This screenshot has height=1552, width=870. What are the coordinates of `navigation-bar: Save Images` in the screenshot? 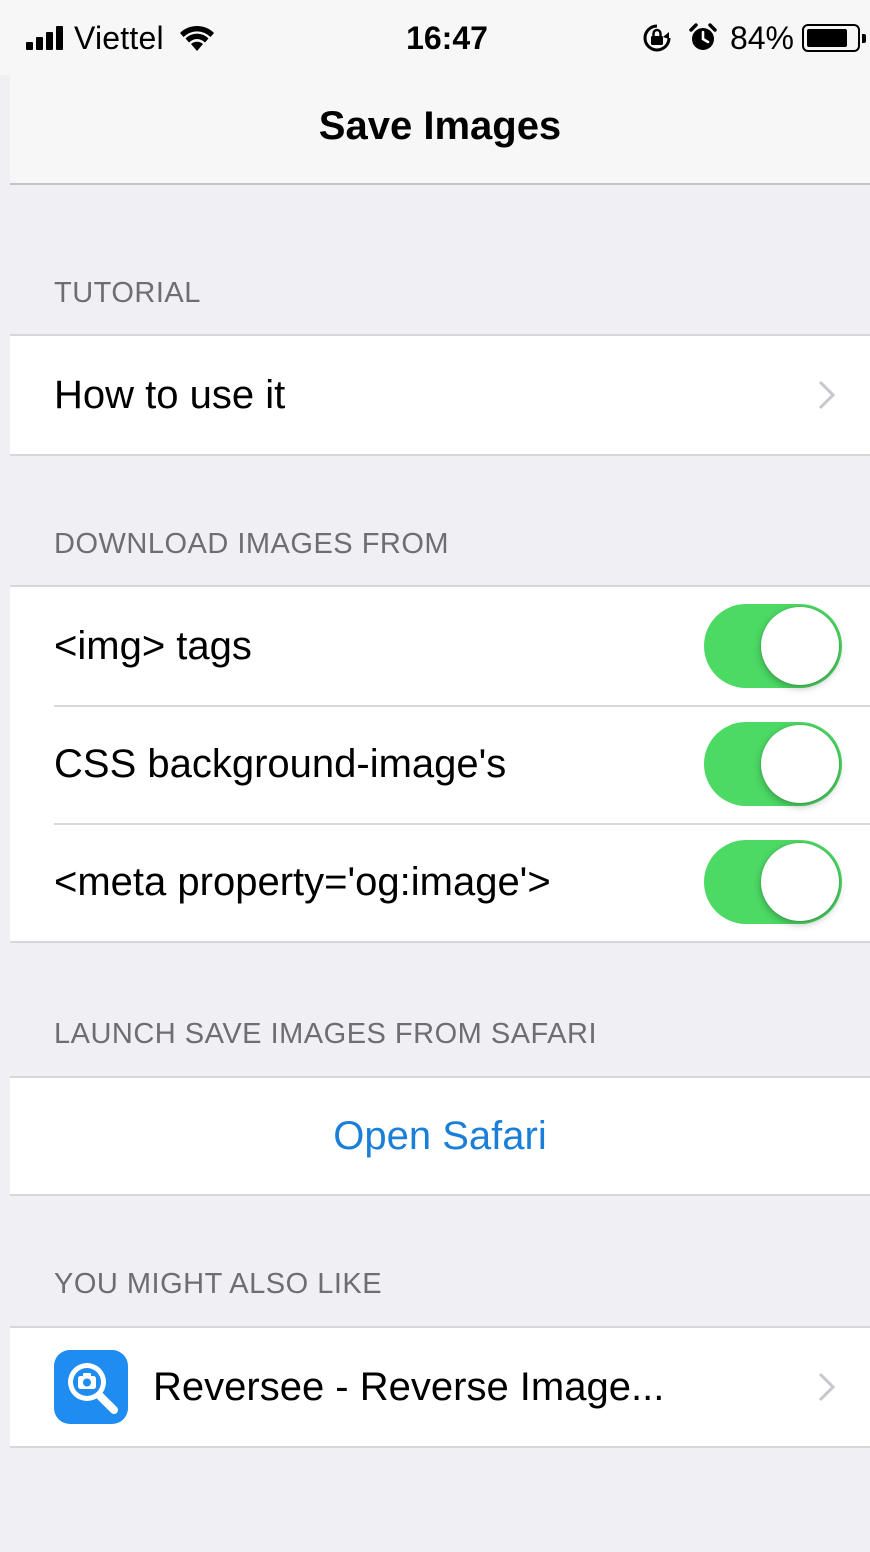 It's located at (440, 130).